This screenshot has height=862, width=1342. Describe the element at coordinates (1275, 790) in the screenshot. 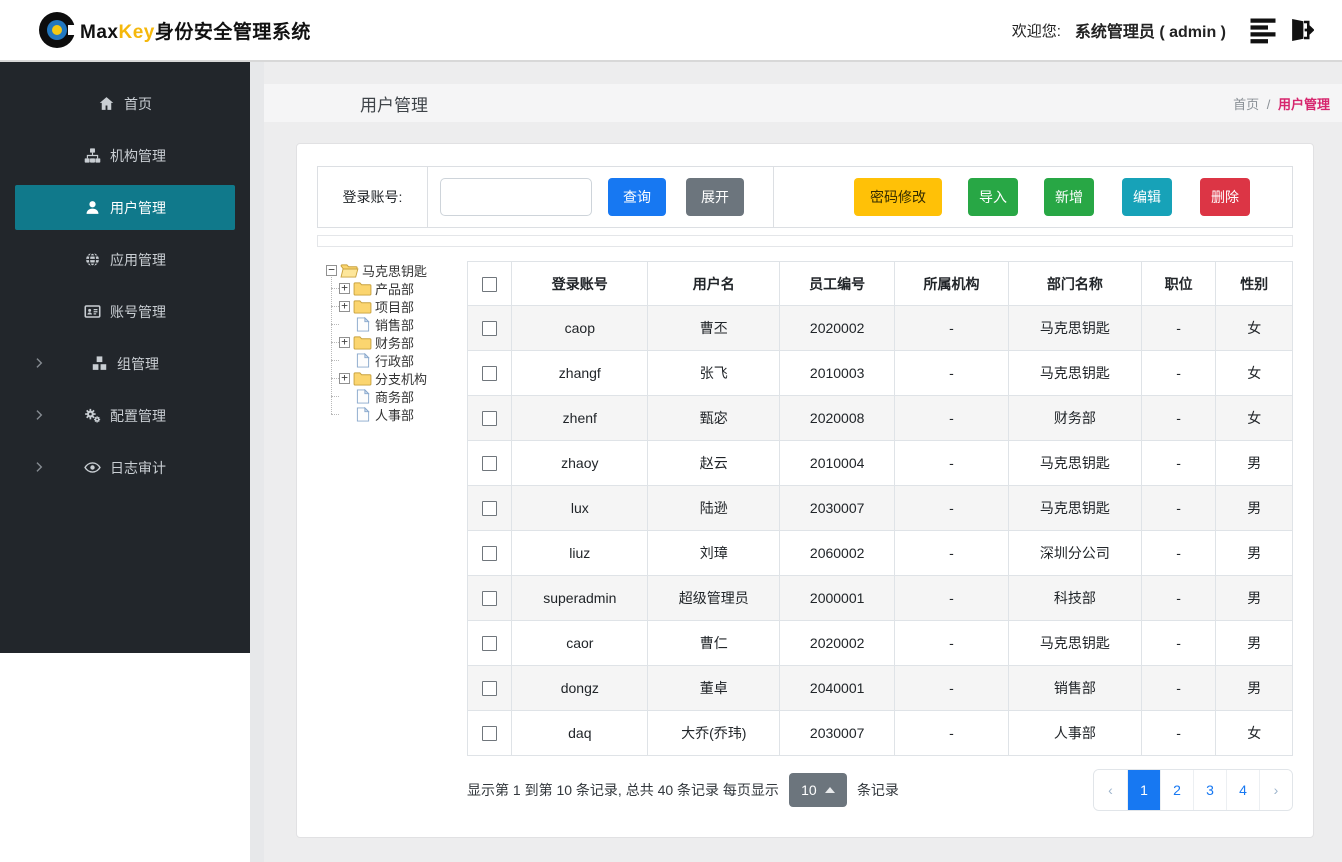

I see `next-page-button: ›` at that location.